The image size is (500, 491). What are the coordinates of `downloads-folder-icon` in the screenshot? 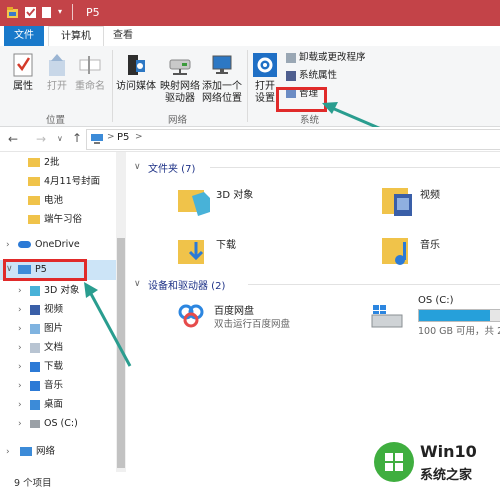 It's located at (191, 252).